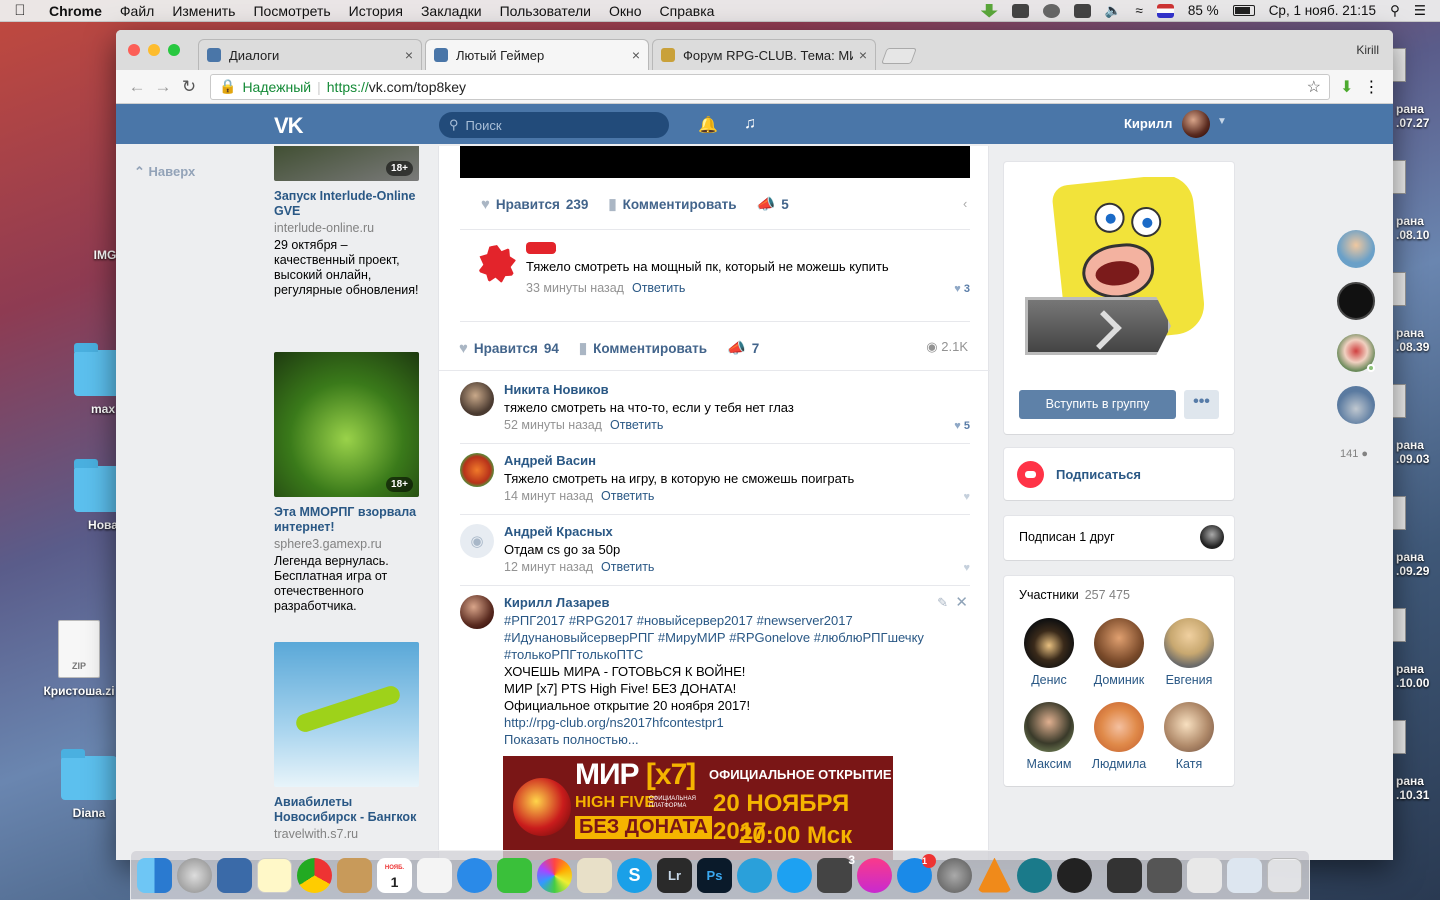 The image size is (1440, 900). I want to click on member-item: Доминик, so click(1119, 652).